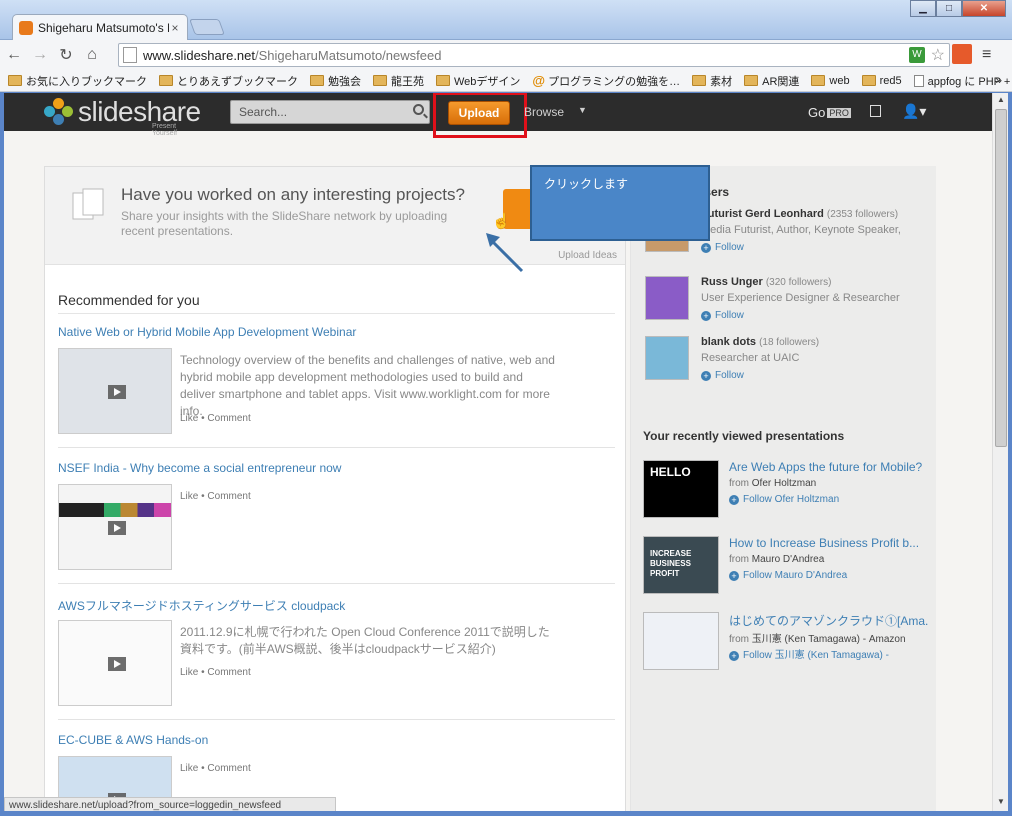 The height and width of the screenshot is (816, 1012). Describe the element at coordinates (918, 80) in the screenshot. I see `page-icon` at that location.